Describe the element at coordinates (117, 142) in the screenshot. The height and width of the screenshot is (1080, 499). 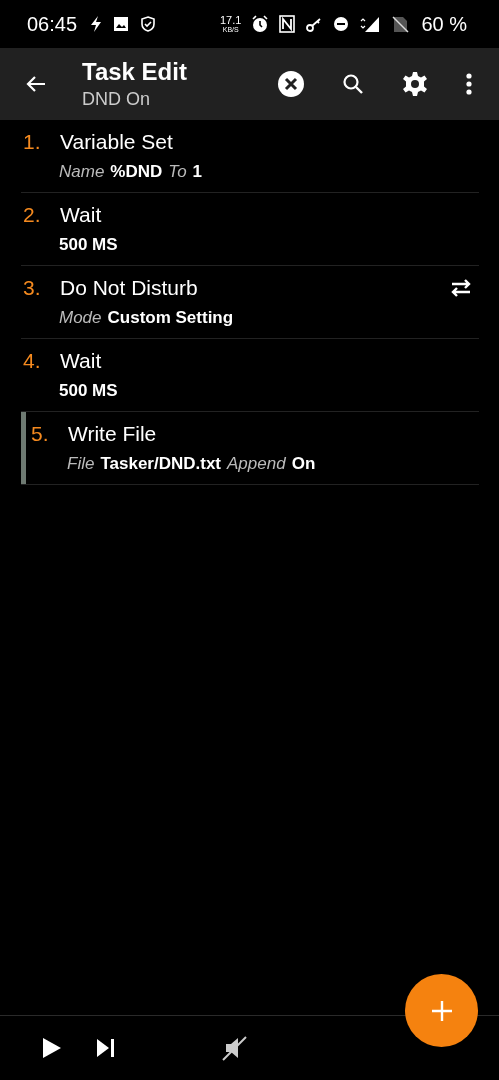
I see `action-title: Variable Set` at that location.